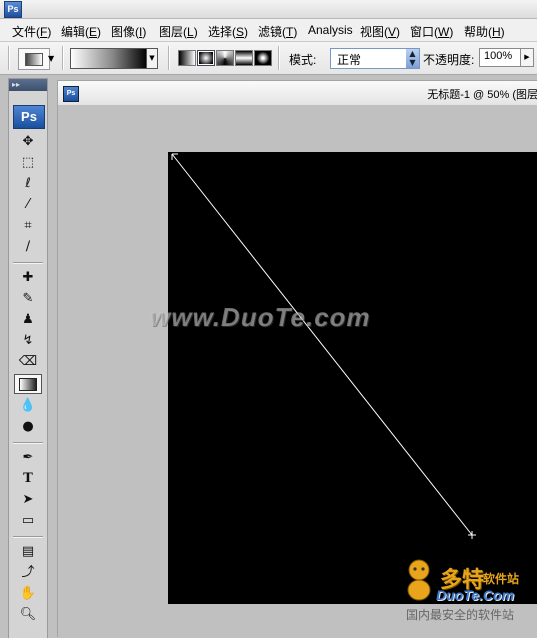  Describe the element at coordinates (187, 58) in the screenshot. I see `linear-gradient-button` at that location.